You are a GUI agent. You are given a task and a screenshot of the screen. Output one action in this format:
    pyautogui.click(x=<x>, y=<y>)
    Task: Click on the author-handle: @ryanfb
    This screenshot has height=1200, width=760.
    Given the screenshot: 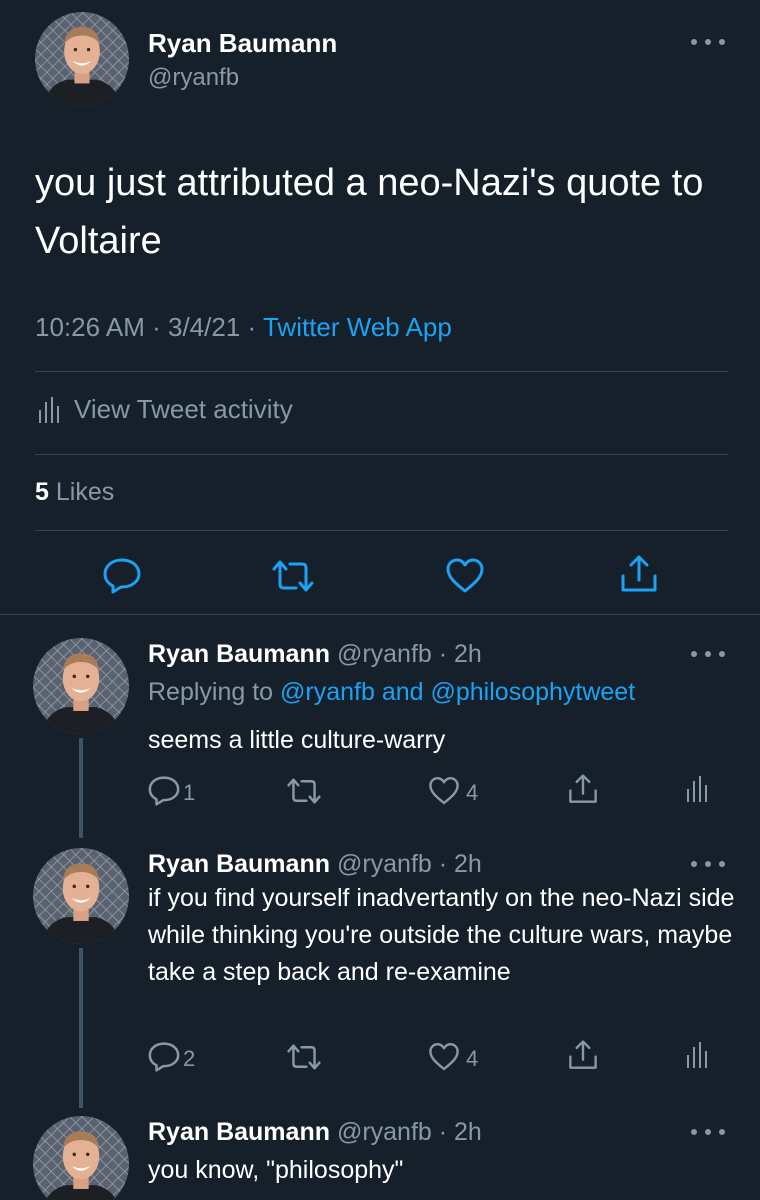 What is the action you would take?
    pyautogui.click(x=193, y=78)
    